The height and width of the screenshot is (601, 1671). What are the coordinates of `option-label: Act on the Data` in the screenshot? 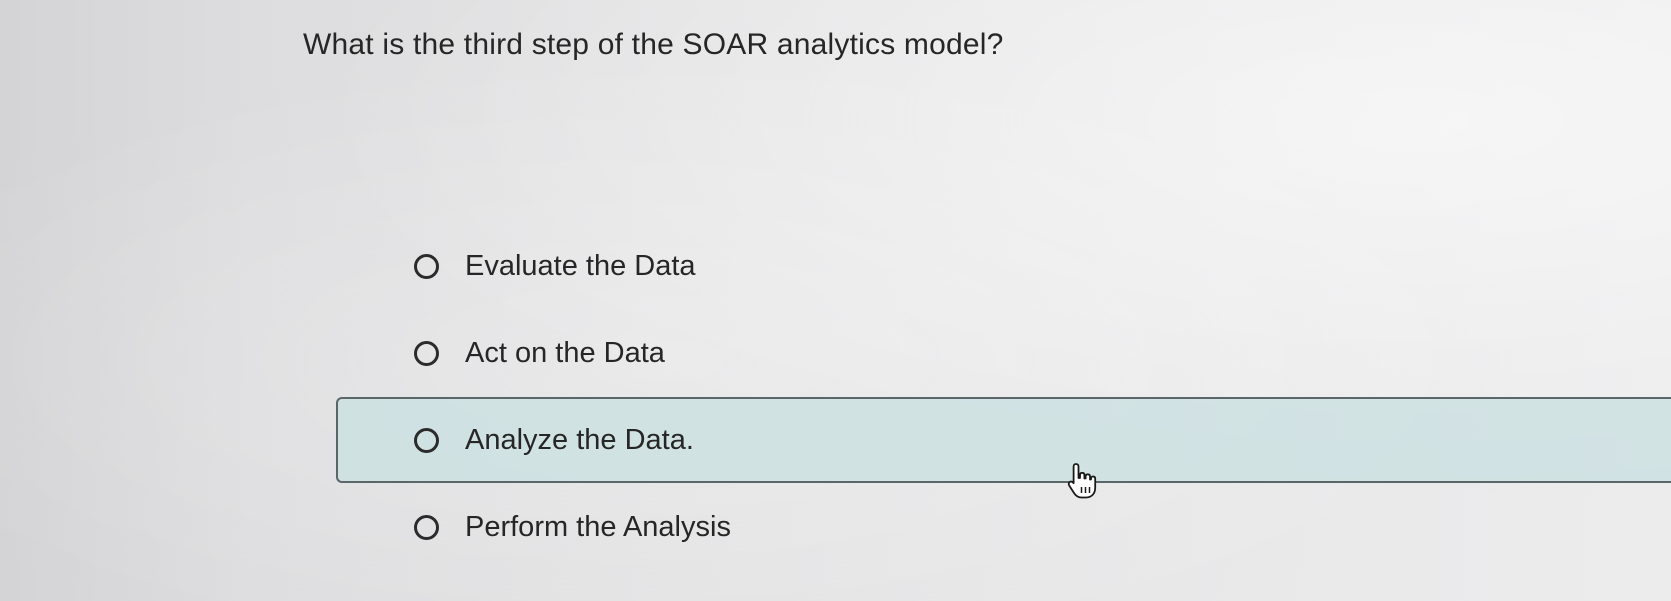 It's located at (565, 352).